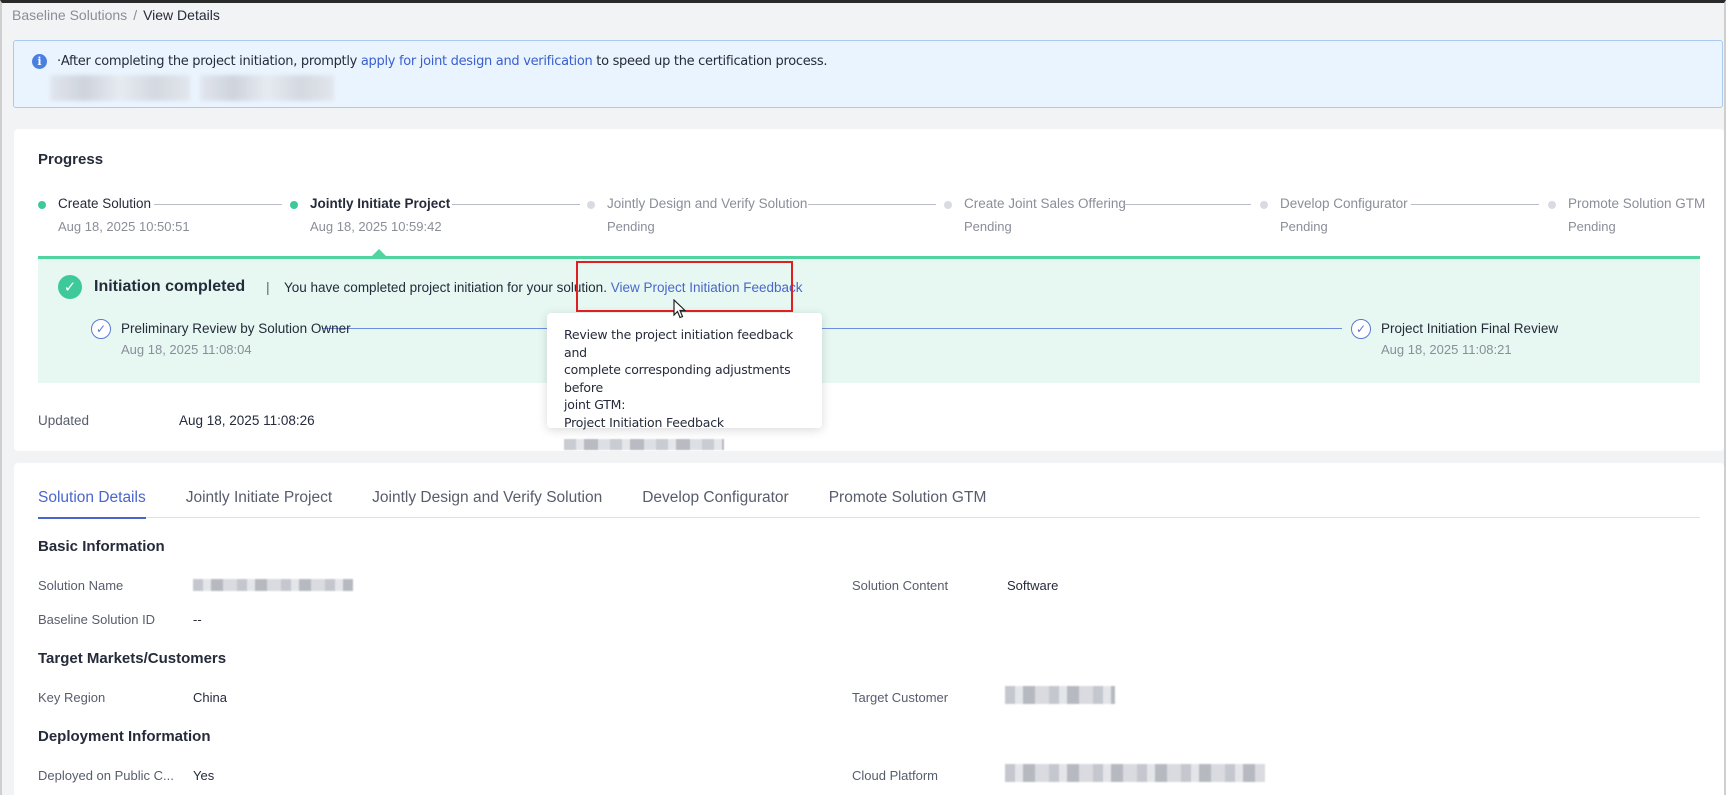  I want to click on solution-id-value: --, so click(197, 619).